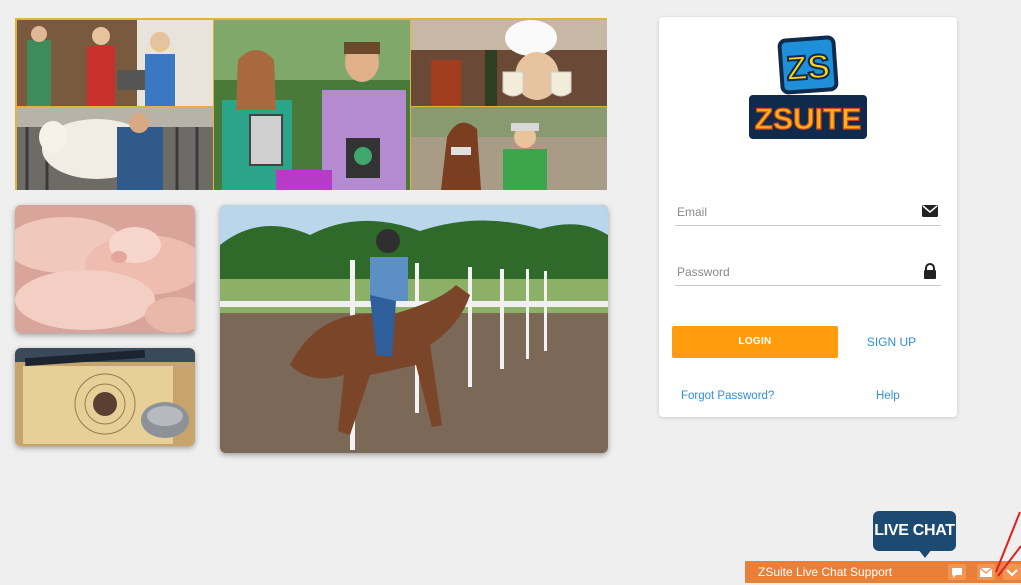 This screenshot has width=1021, height=585. Describe the element at coordinates (808, 119) in the screenshot. I see `logo-wordmark: ZSUITE` at that location.